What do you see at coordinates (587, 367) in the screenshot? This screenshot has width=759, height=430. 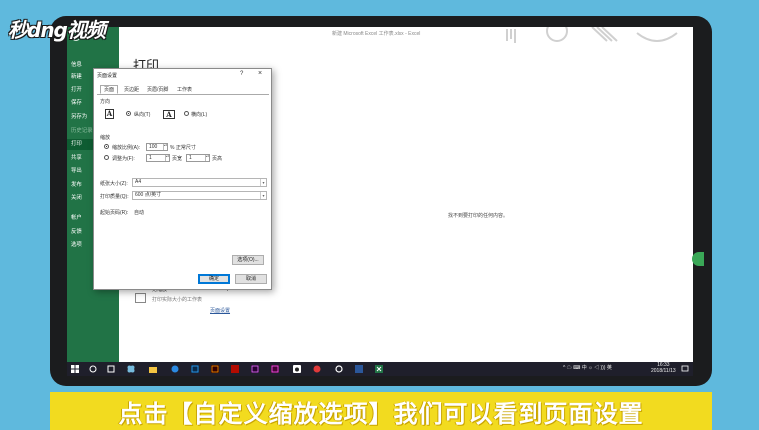 I see `system-tray: ^ ☁ ⌨ 中 ☼ ◁ ))) 英` at bounding box center [587, 367].